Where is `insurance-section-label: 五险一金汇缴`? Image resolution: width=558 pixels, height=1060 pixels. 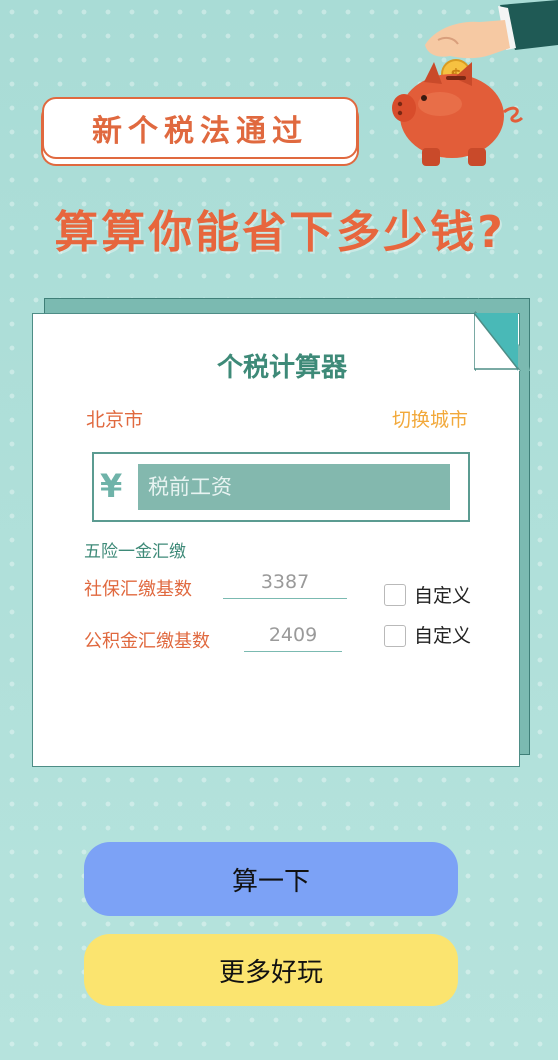 insurance-section-label: 五险一金汇缴 is located at coordinates (135, 552).